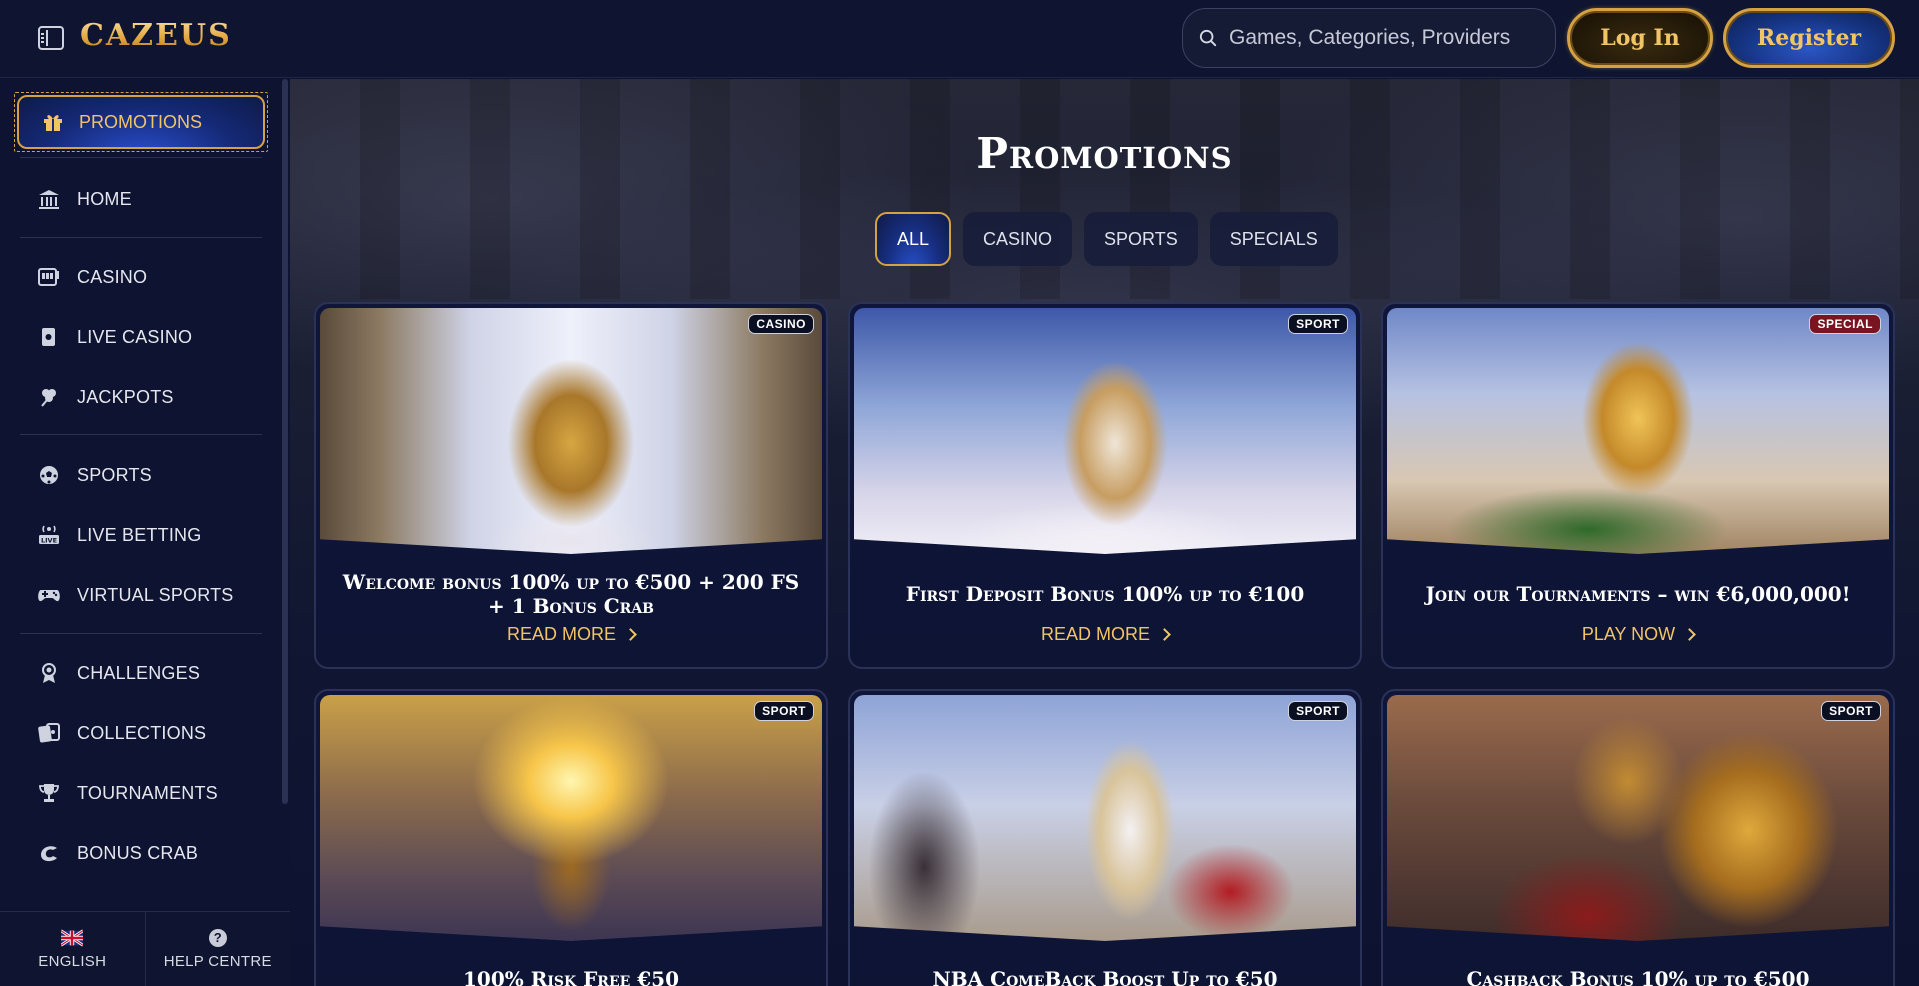 Image resolution: width=1919 pixels, height=986 pixels. Describe the element at coordinates (1809, 38) in the screenshot. I see `register-button: Register` at that location.